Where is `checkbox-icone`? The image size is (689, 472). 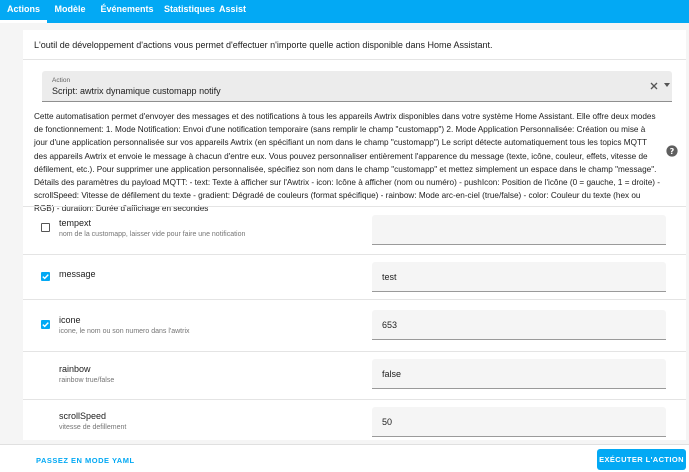 checkbox-icone is located at coordinates (45, 324).